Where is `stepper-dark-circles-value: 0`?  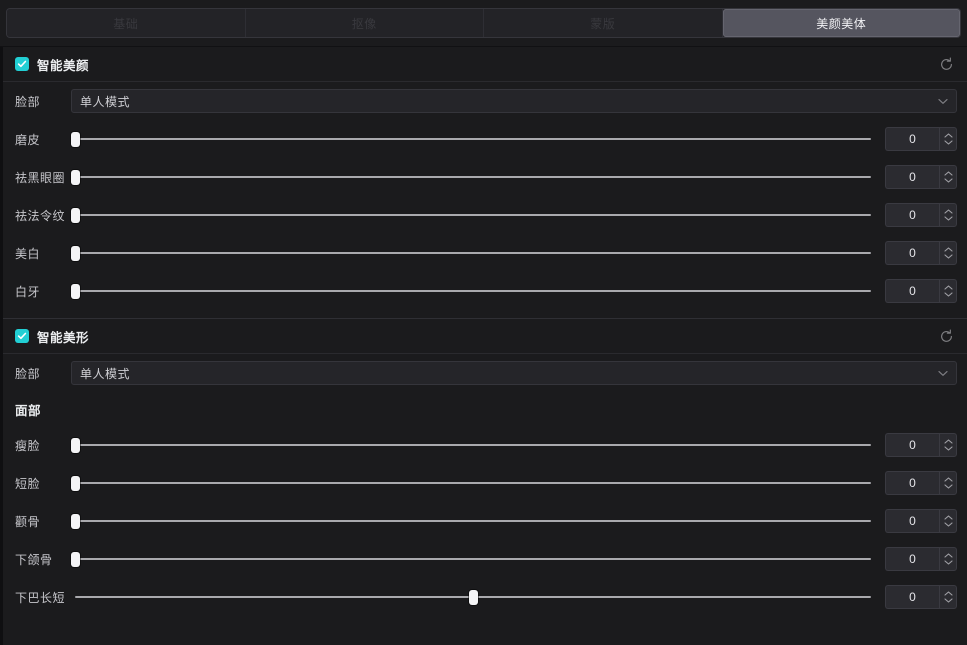
stepper-dark-circles-value: 0 is located at coordinates (912, 177).